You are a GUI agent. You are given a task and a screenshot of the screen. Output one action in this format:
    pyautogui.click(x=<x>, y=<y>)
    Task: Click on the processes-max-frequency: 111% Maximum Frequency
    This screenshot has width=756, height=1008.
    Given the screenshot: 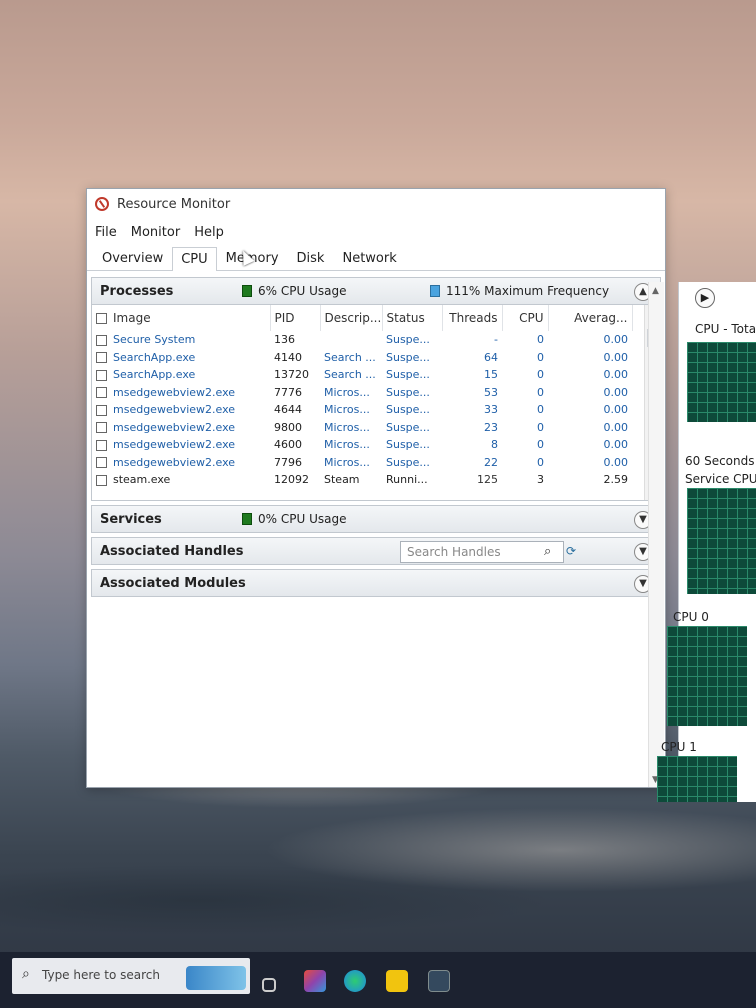 What is the action you would take?
    pyautogui.click(x=519, y=291)
    